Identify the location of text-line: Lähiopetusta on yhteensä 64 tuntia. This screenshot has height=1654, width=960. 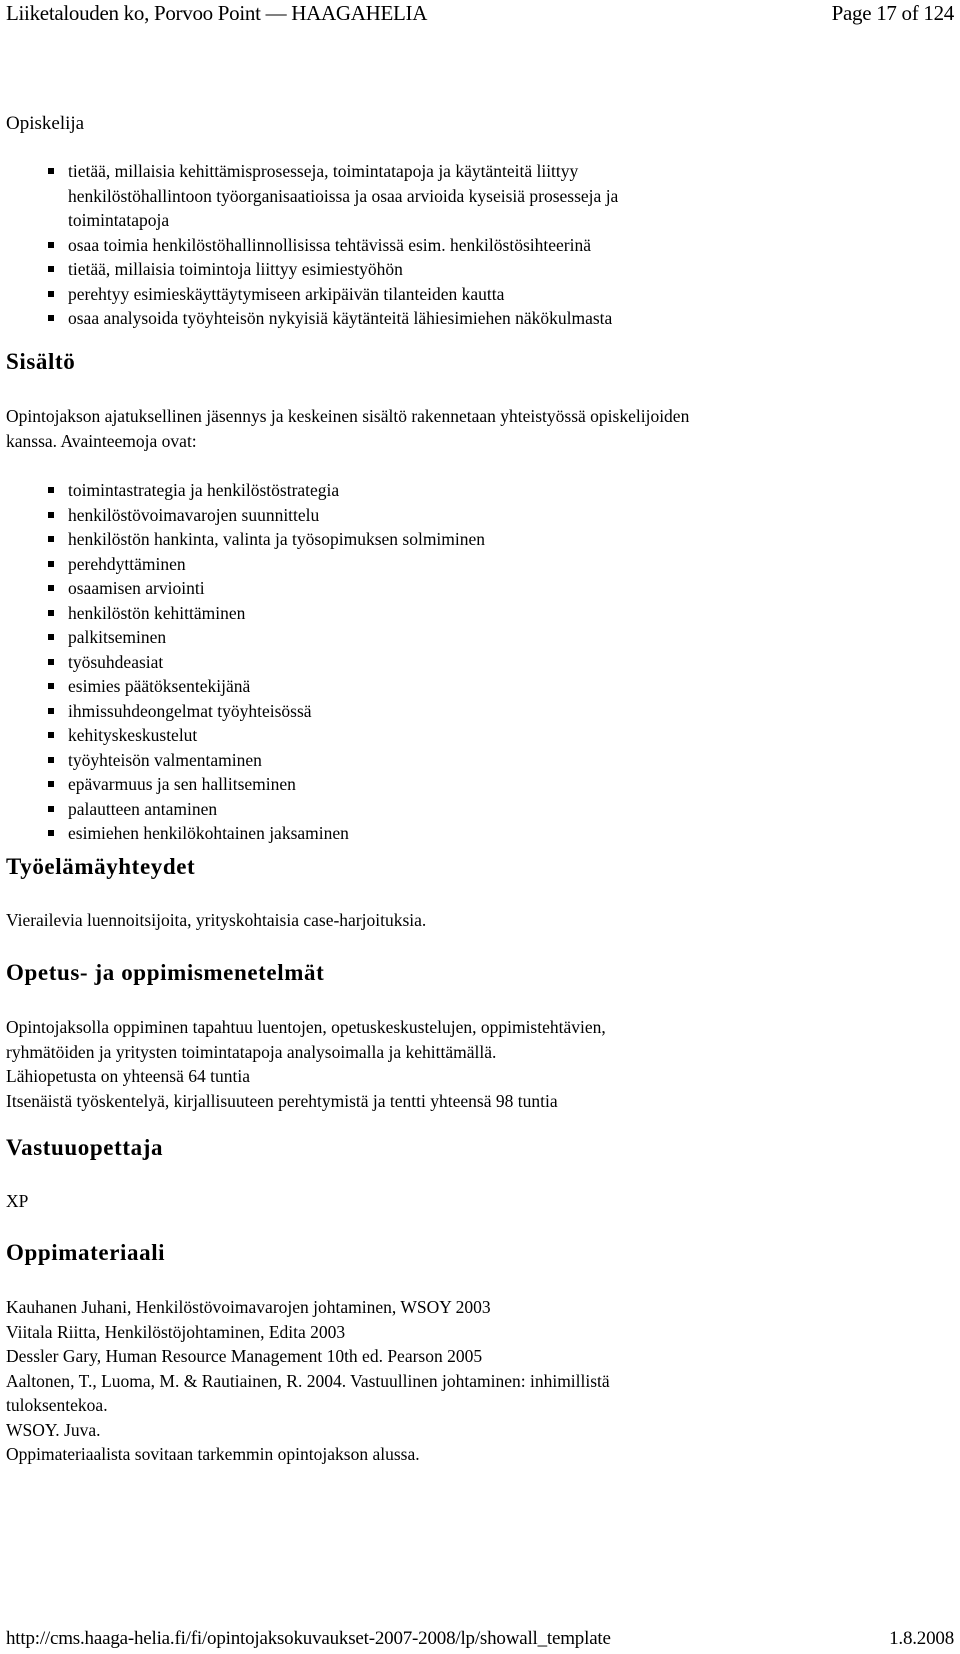
(128, 1076).